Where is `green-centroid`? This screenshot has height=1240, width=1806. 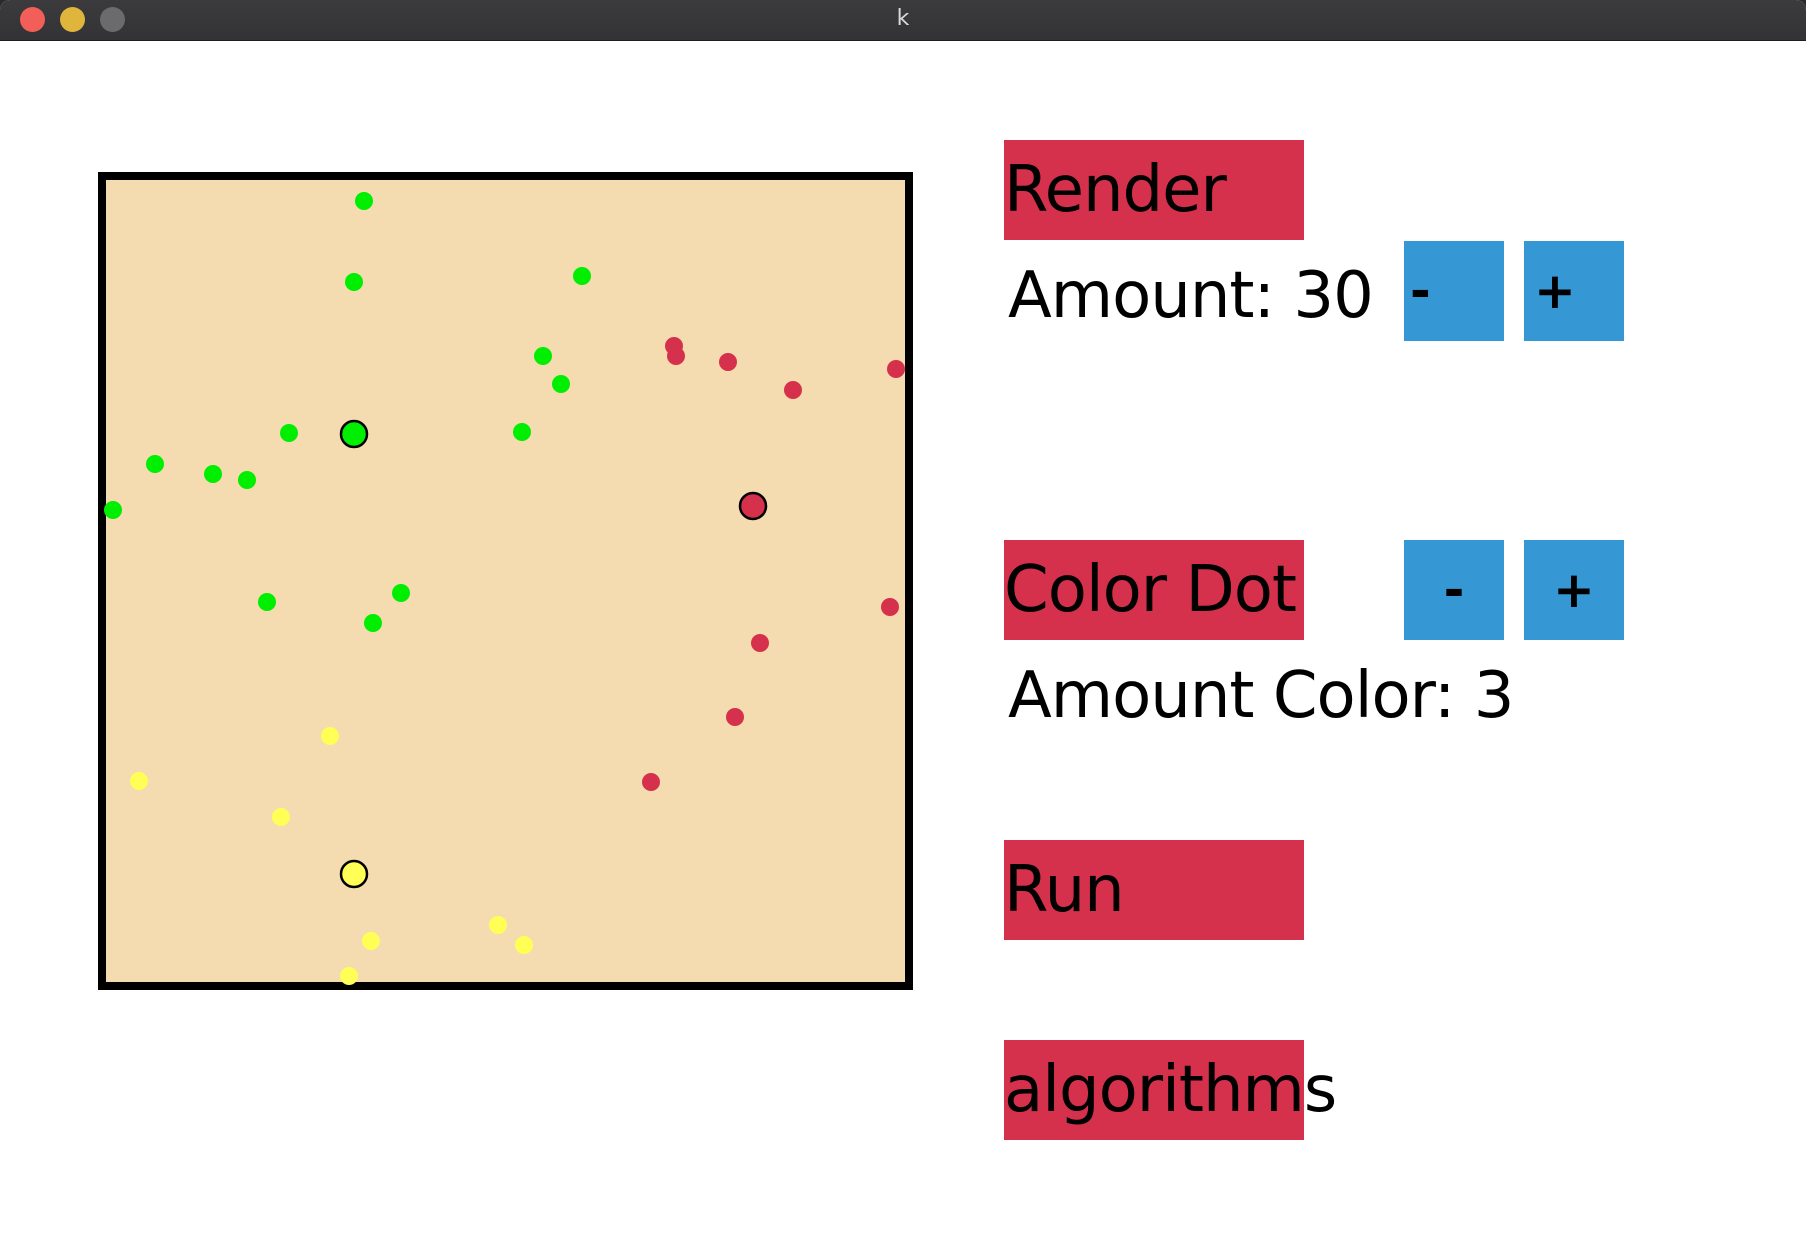 green-centroid is located at coordinates (354, 434).